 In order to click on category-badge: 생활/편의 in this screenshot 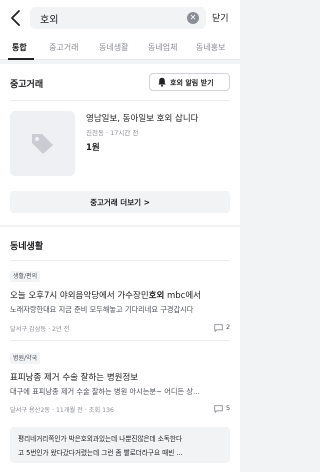, I will do `click(25, 276)`.